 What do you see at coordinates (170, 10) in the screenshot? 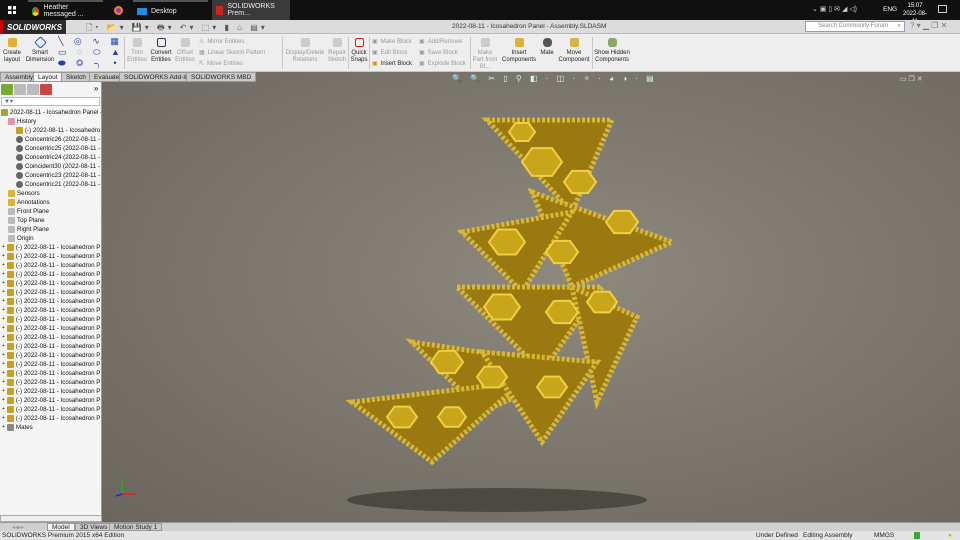
I see `taskbar-desktop: Desktop` at bounding box center [170, 10].